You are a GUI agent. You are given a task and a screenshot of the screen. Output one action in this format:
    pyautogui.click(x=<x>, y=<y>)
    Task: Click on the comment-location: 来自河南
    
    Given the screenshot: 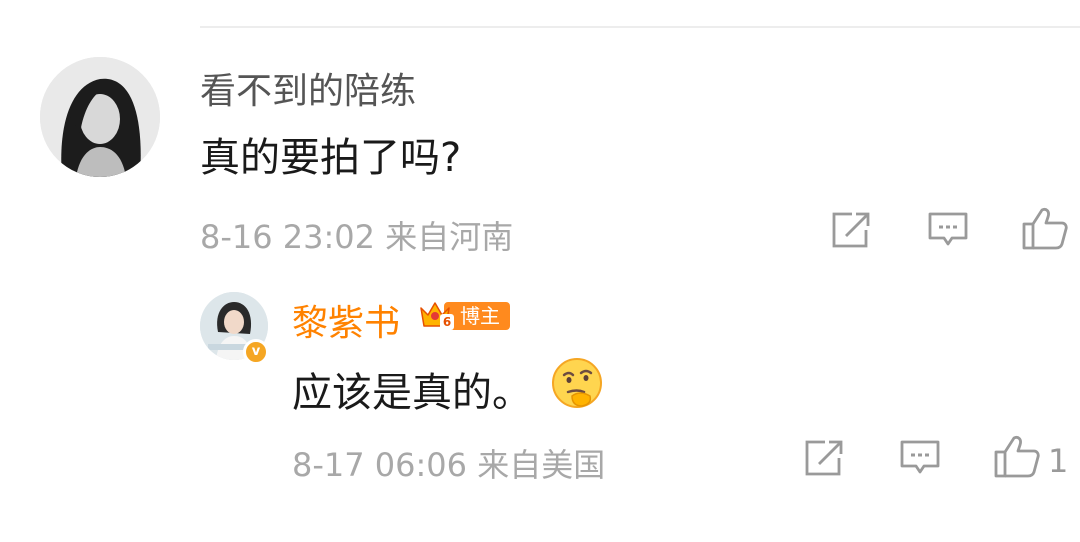 What is the action you would take?
    pyautogui.click(x=449, y=237)
    